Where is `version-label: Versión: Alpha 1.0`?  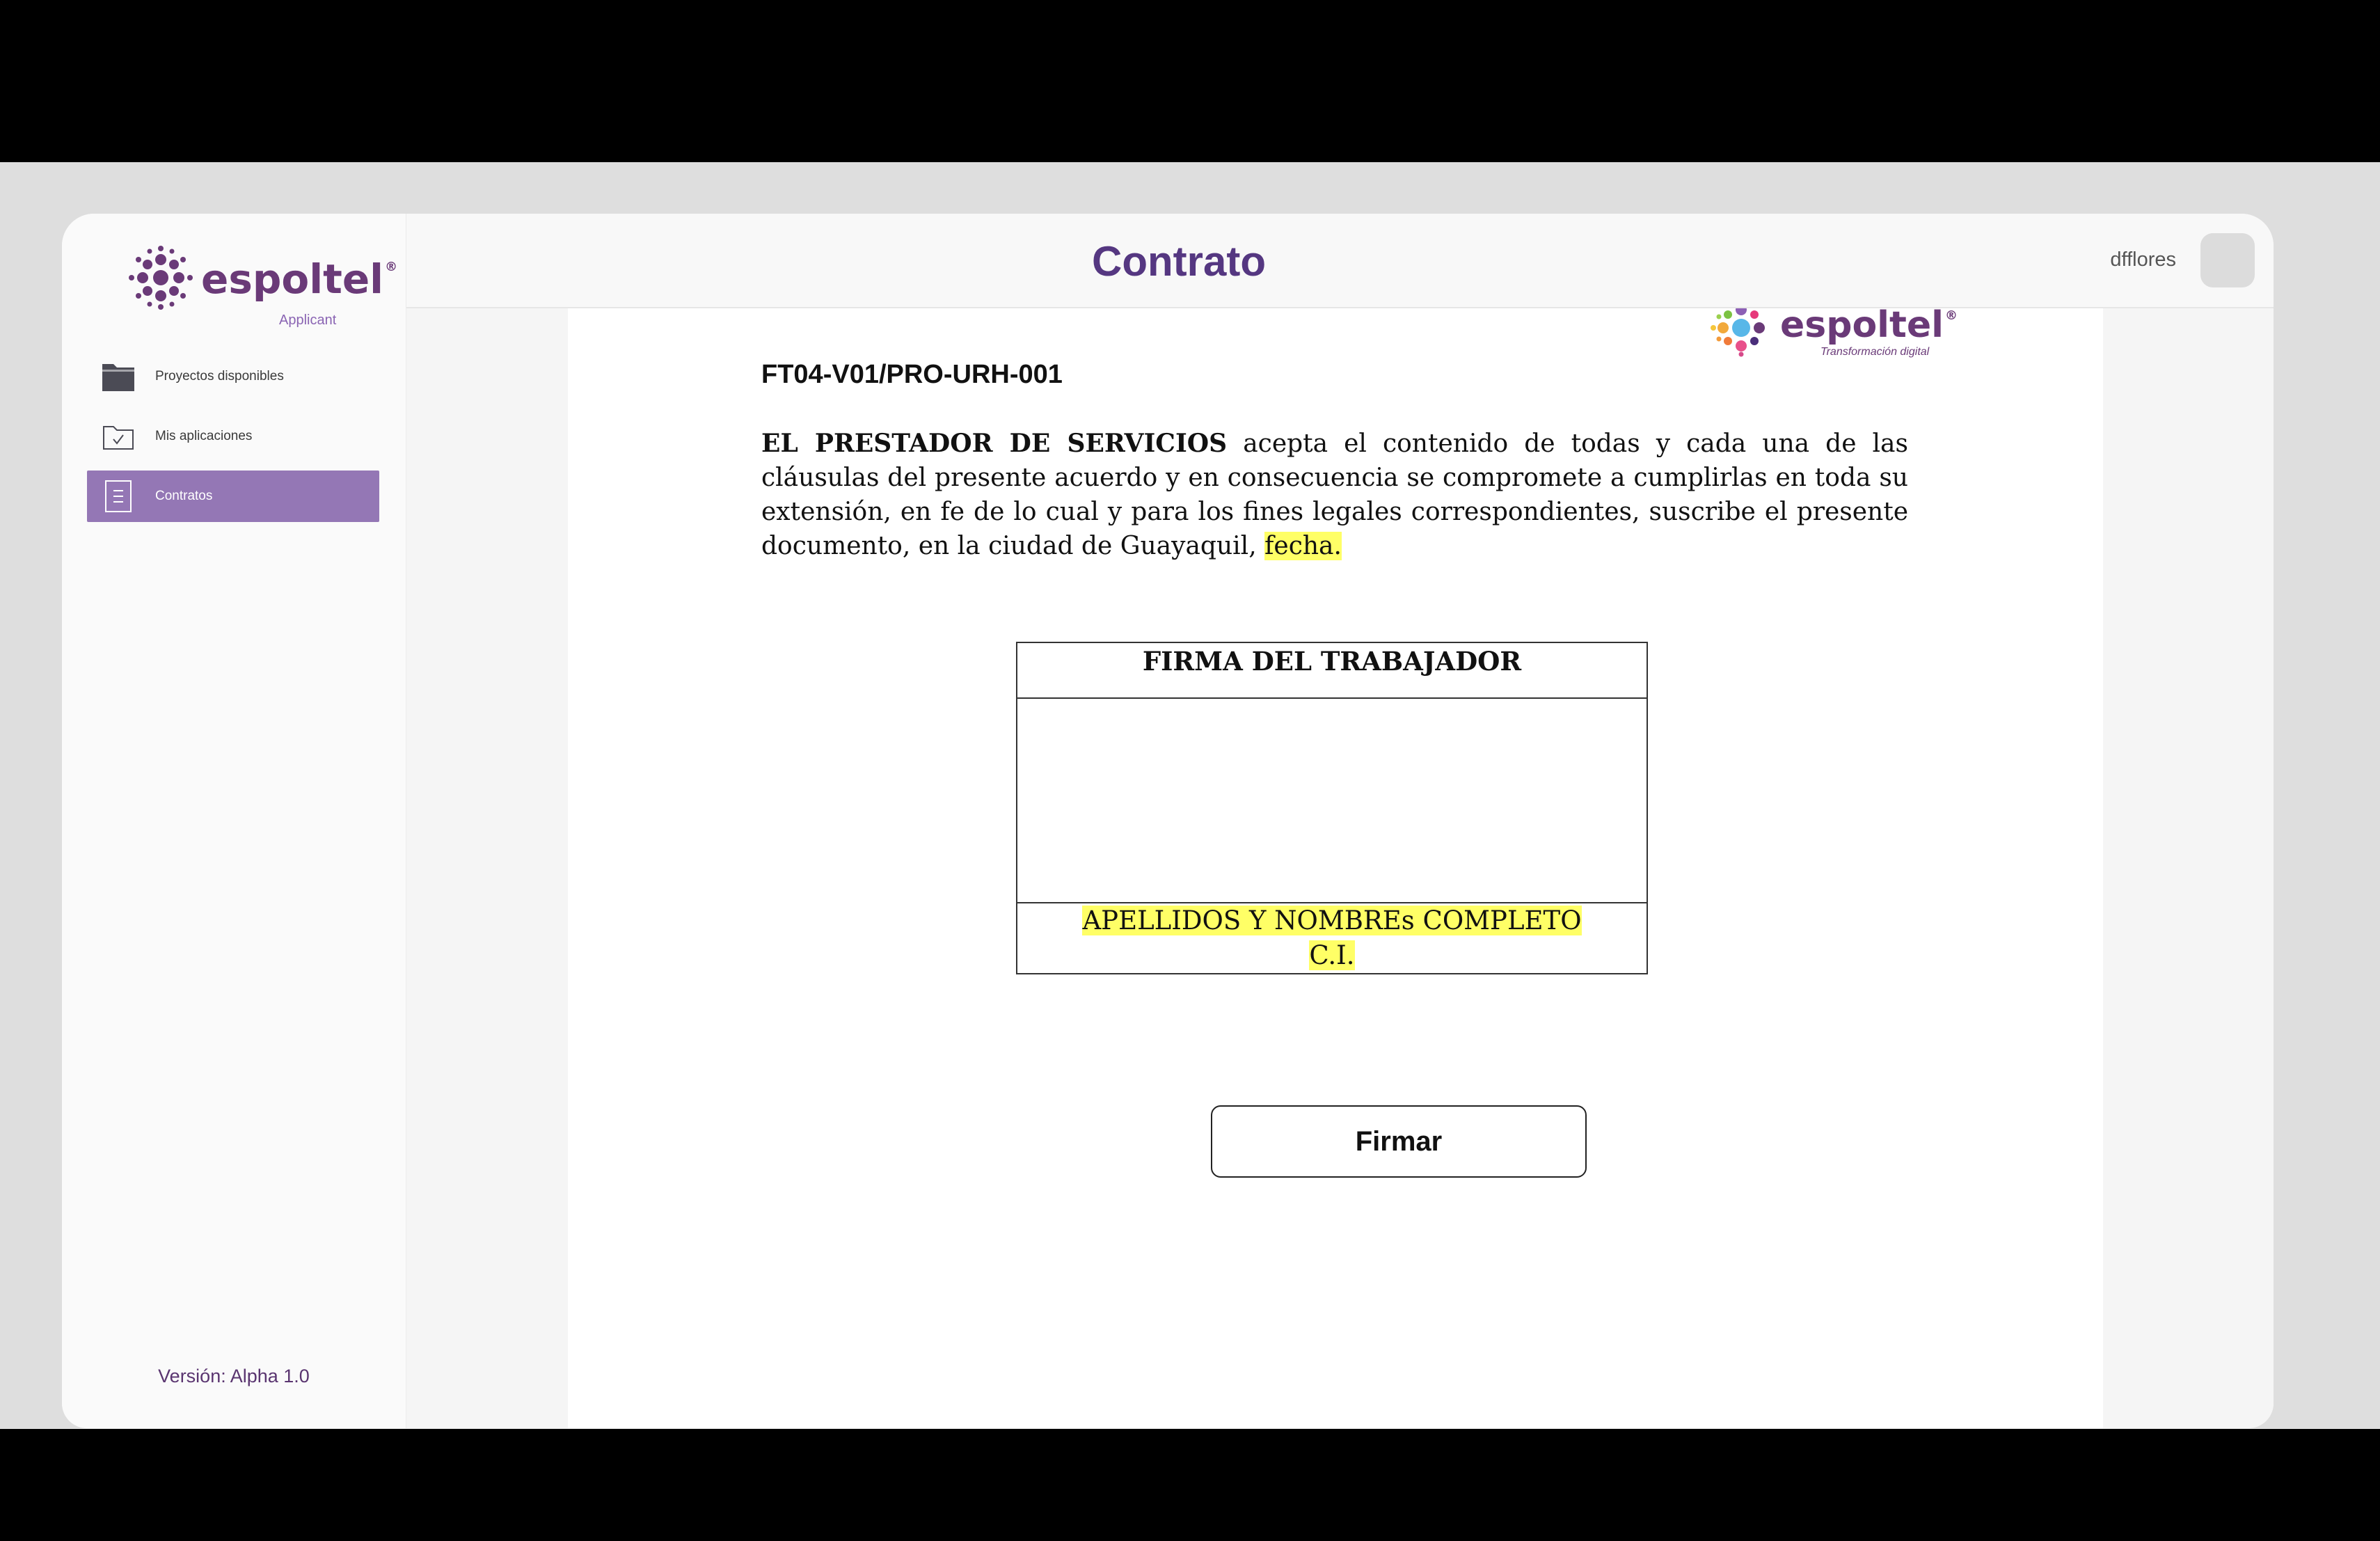
version-label: Versión: Alpha 1.0 is located at coordinates (234, 1376).